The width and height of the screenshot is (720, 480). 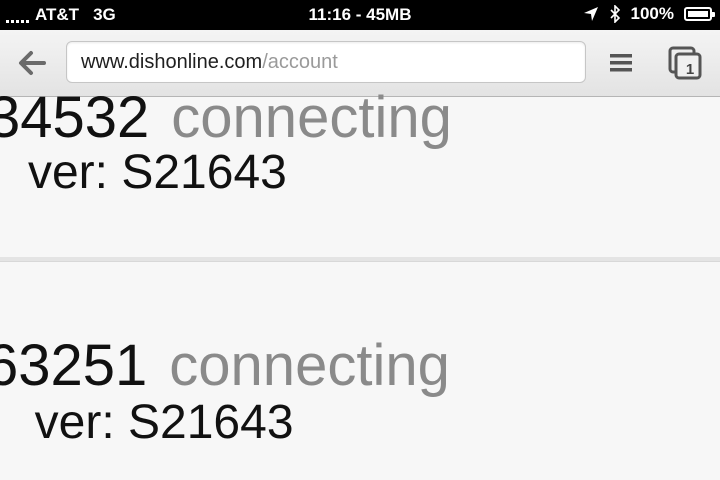 What do you see at coordinates (699, 14) in the screenshot?
I see `battery-icon` at bounding box center [699, 14].